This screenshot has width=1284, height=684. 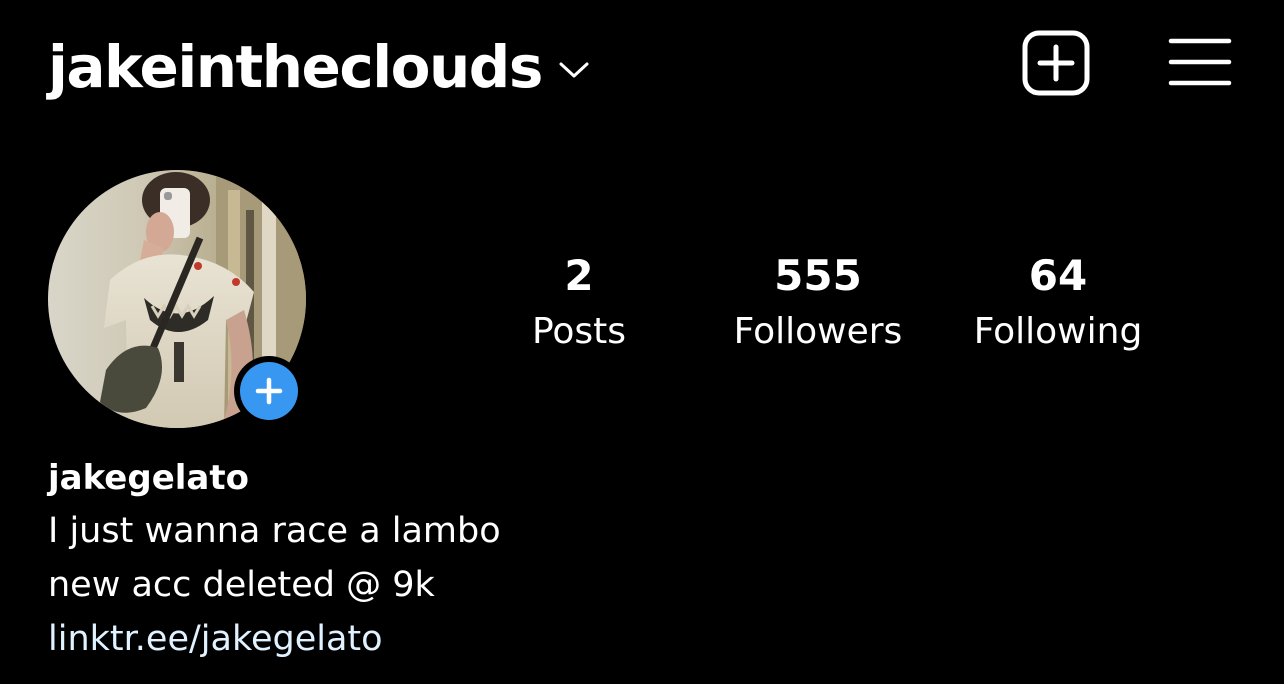 I want to click on posts-count: 2, so click(x=579, y=275).